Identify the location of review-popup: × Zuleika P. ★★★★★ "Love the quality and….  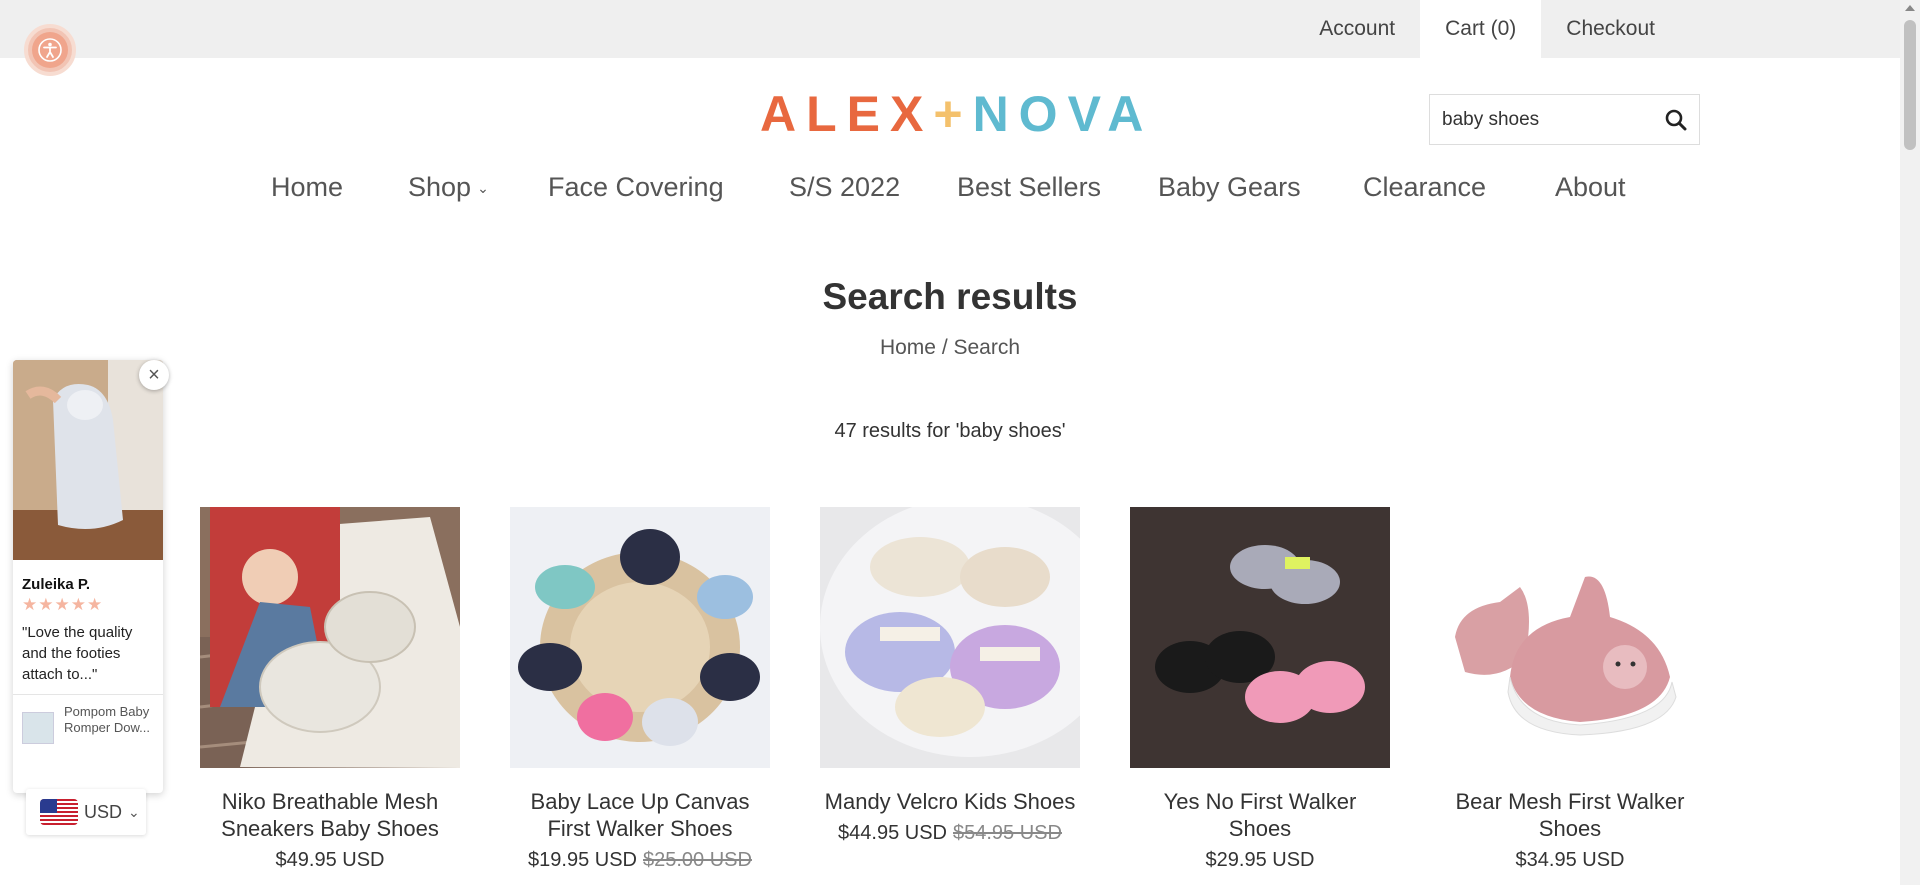
(91, 576).